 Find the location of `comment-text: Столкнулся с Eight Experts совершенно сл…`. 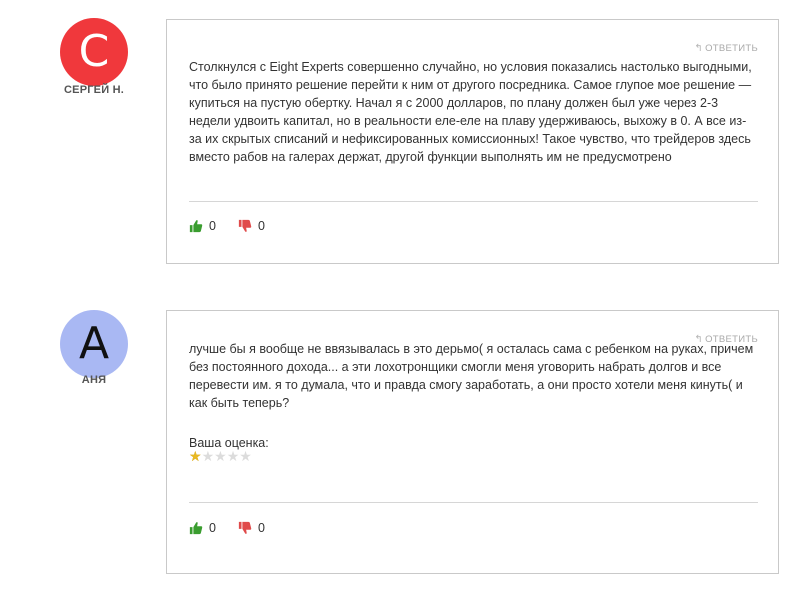

comment-text: Столкнулся с Eight Experts совершенно сл… is located at coordinates (470, 112).